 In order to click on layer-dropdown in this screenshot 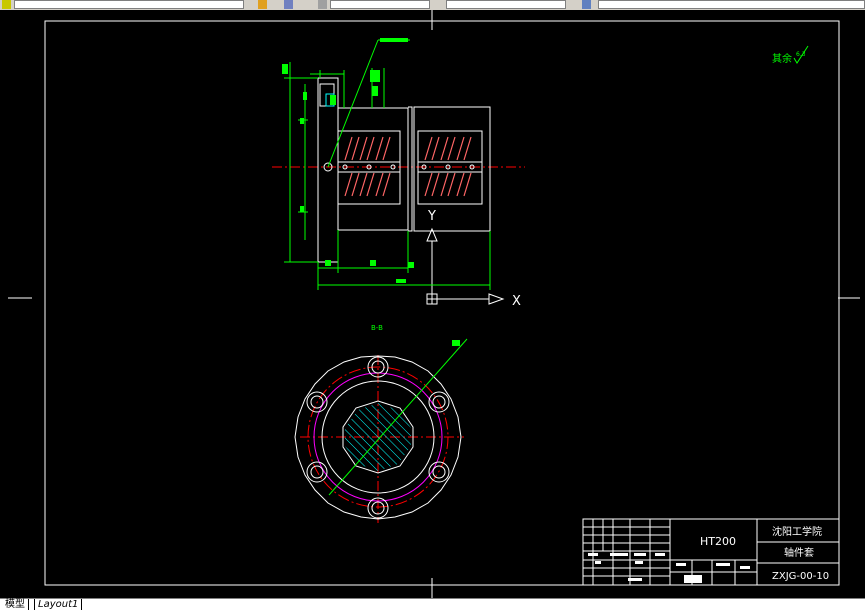, I will do `click(129, 4)`.